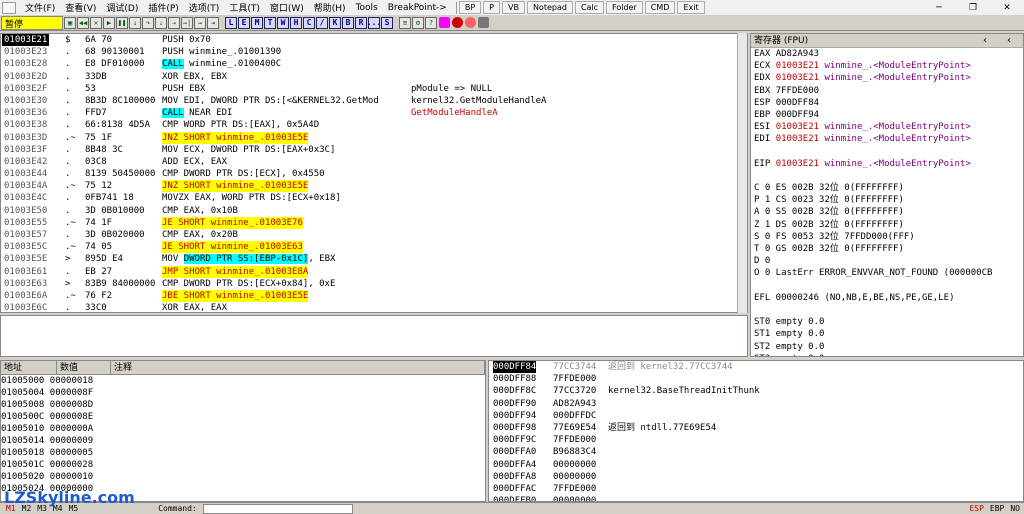  I want to click on disasm-row: 01003E2D. 33DB XOR EBX, EBX, so click(374, 77).